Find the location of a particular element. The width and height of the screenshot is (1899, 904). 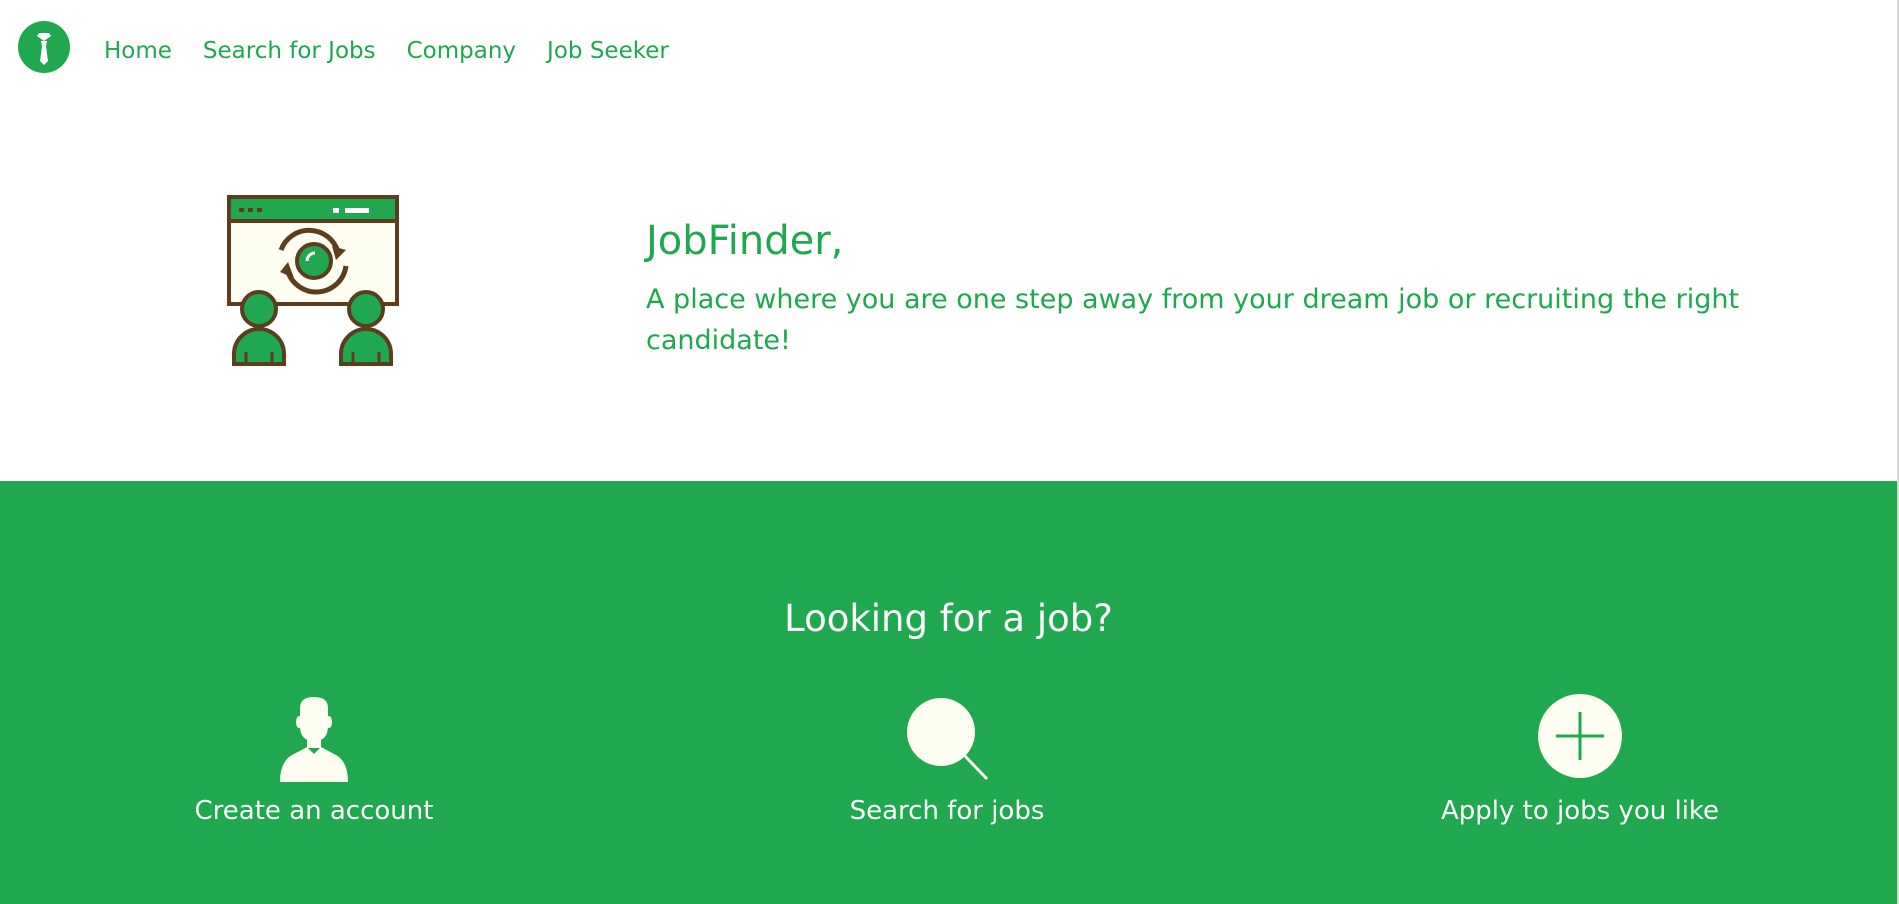

step-search-jobs: Search for jobs is located at coordinates (947, 761).